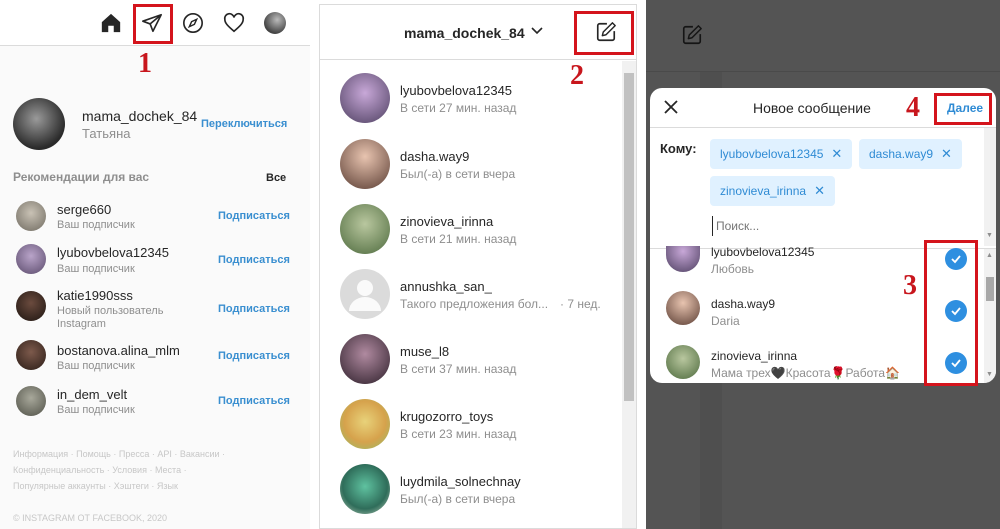 Image resolution: width=1000 pixels, height=529 pixels. I want to click on switch-account-link: Переключиться, so click(244, 124).